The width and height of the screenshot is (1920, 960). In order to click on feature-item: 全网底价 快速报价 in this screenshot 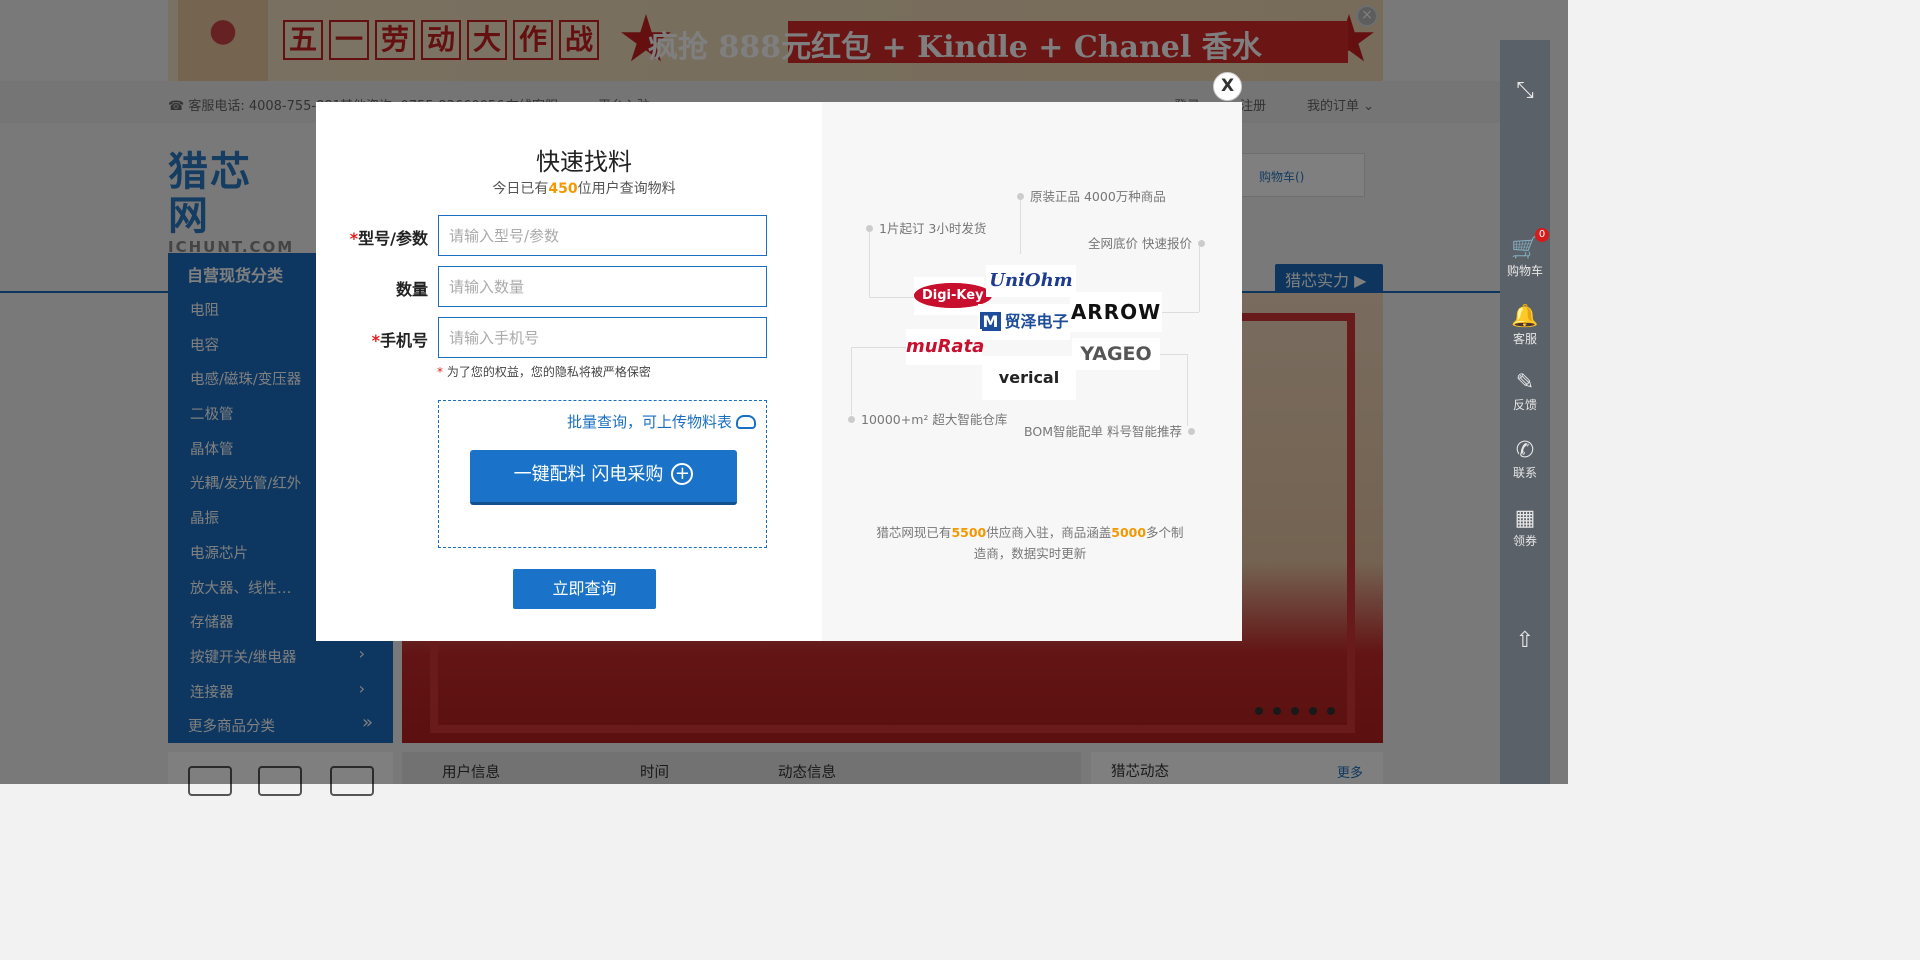, I will do `click(1146, 242)`.